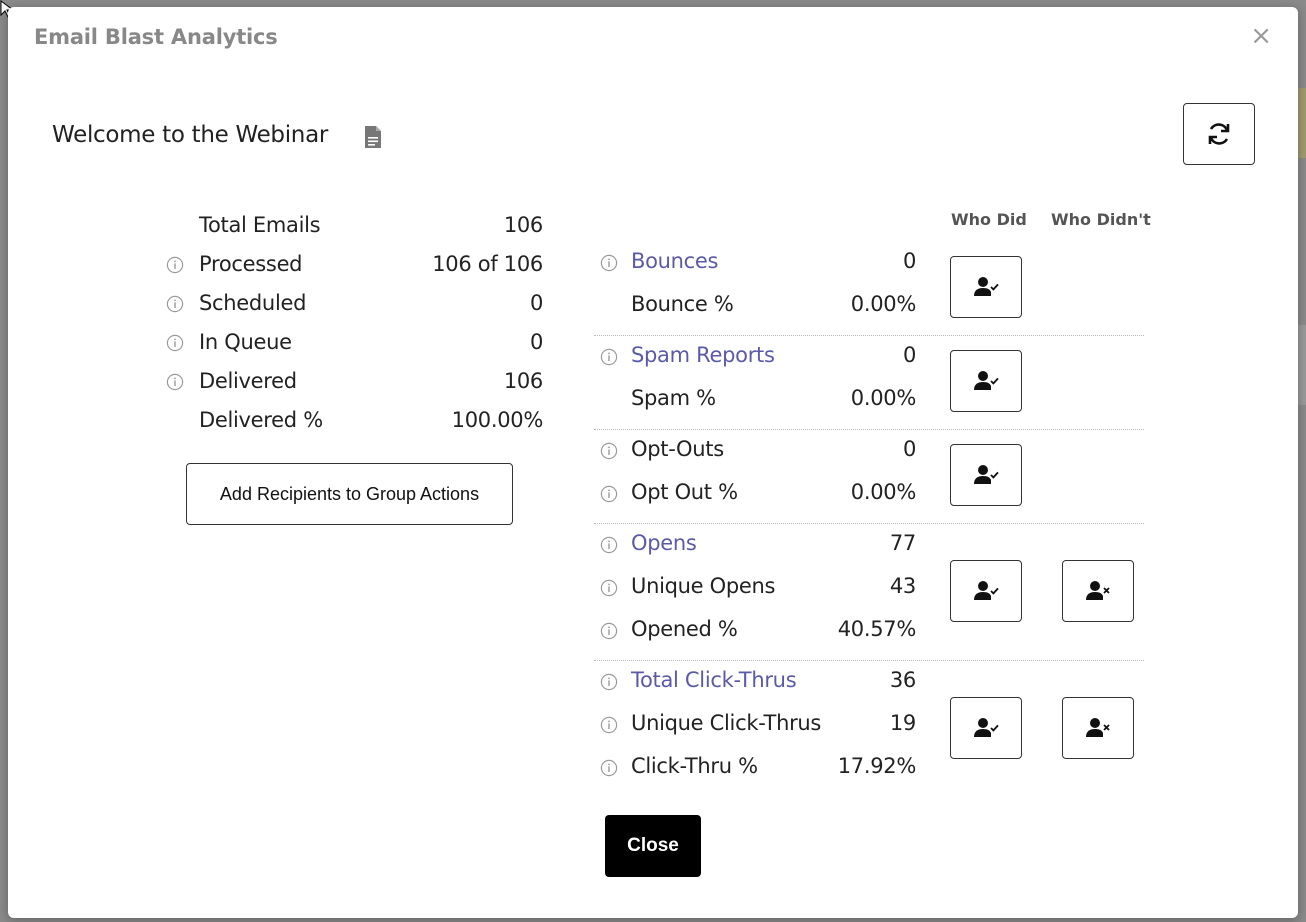 This screenshot has width=1306, height=922. What do you see at coordinates (877, 629) in the screenshot?
I see `stat-value: 40.57%` at bounding box center [877, 629].